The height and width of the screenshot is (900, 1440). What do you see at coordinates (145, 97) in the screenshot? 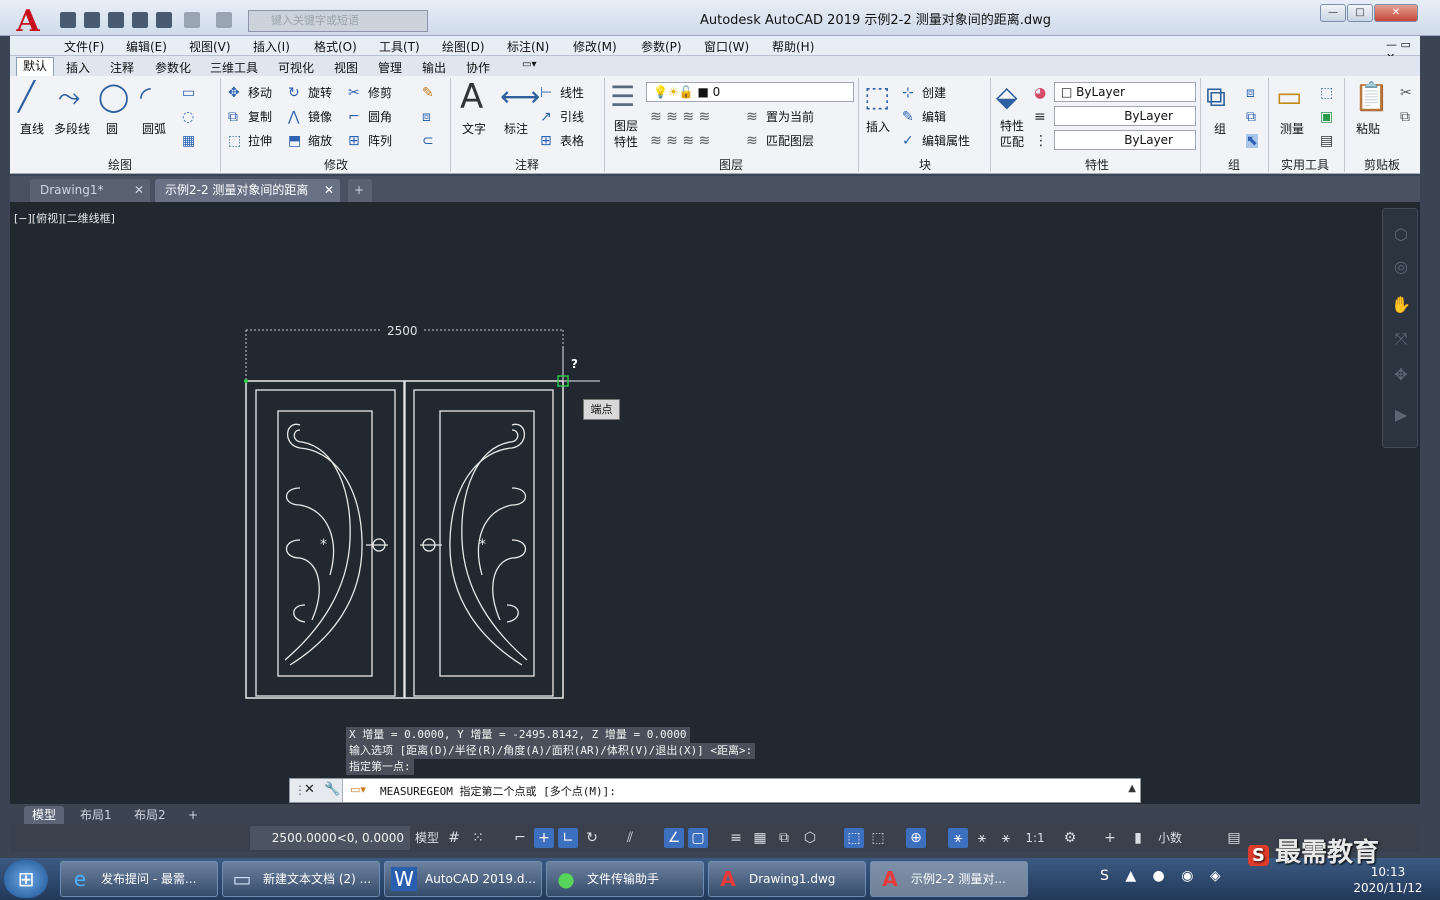
I see `arc-icon: ◜` at bounding box center [145, 97].